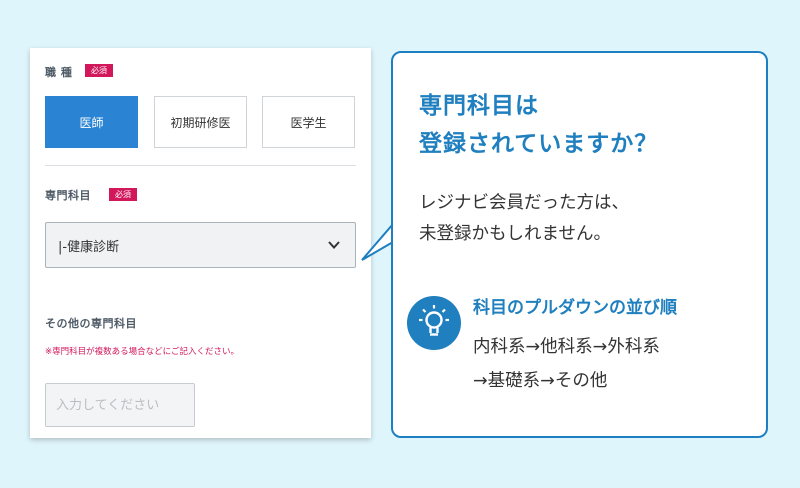  What do you see at coordinates (91, 323) in the screenshot?
I see `other-specialty-label: その他の専門科目` at bounding box center [91, 323].